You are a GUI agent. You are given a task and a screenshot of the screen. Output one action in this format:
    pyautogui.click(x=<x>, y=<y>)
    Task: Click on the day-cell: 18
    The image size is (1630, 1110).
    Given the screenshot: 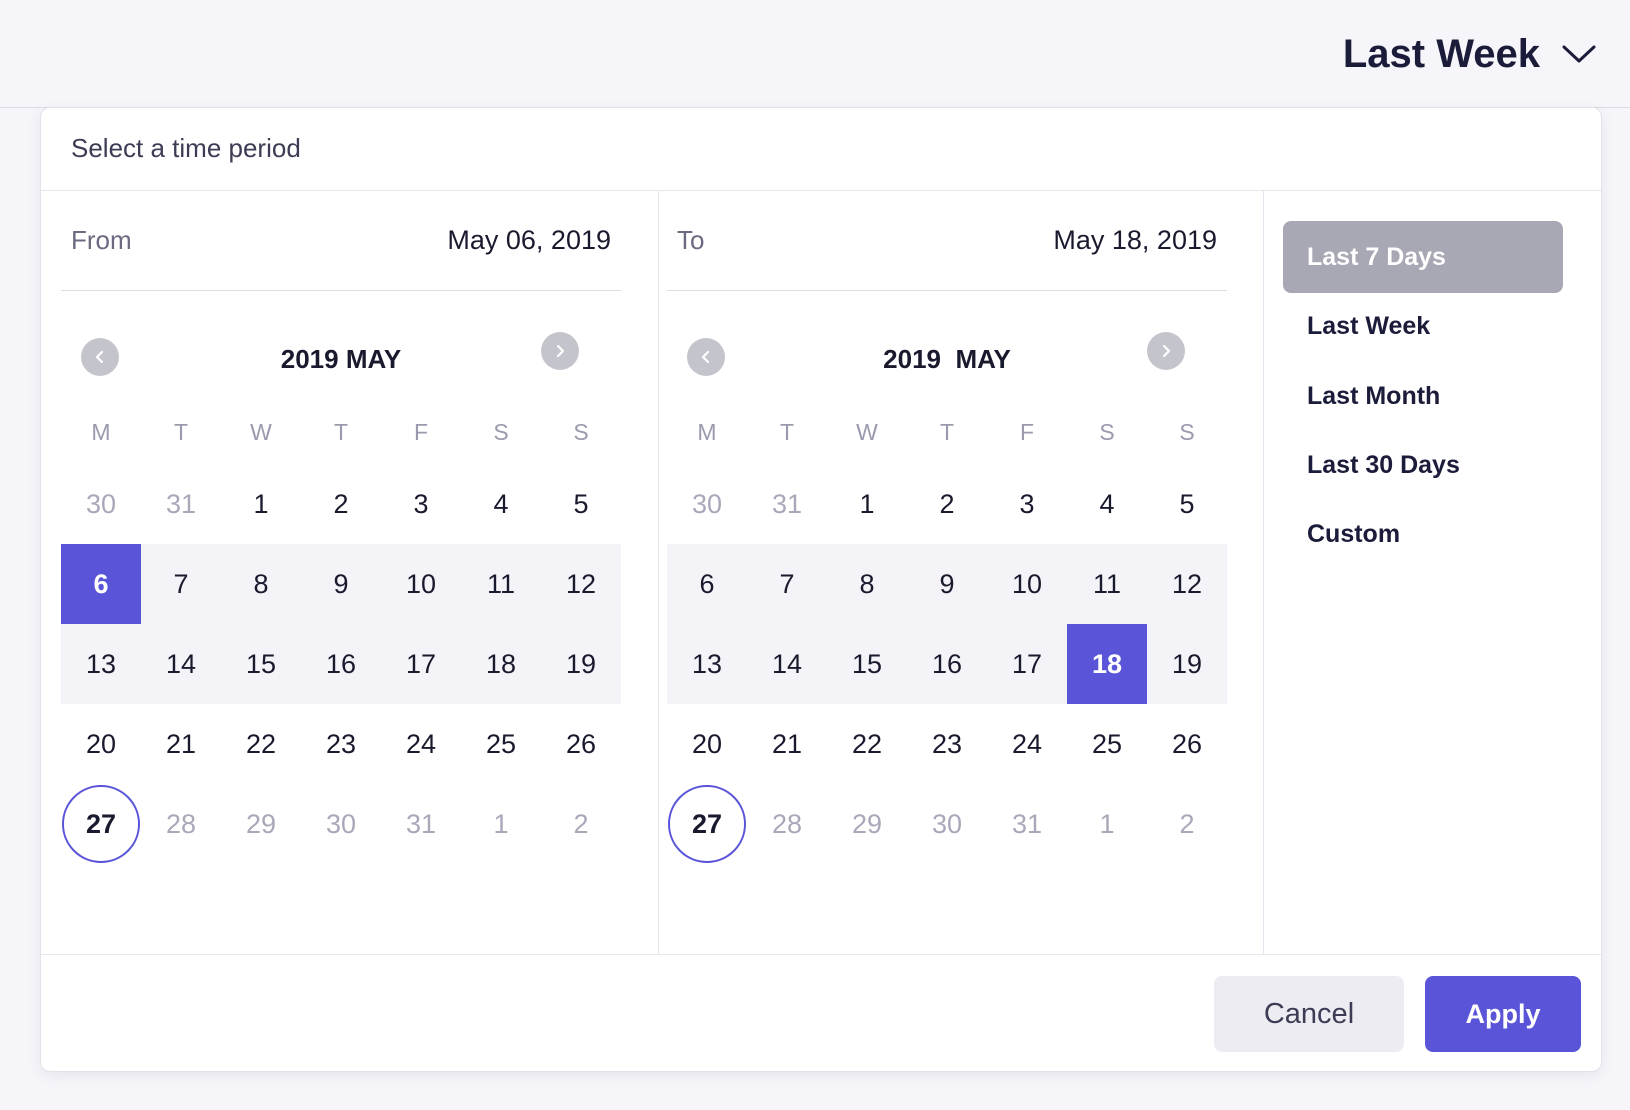 What is the action you would take?
    pyautogui.click(x=501, y=664)
    